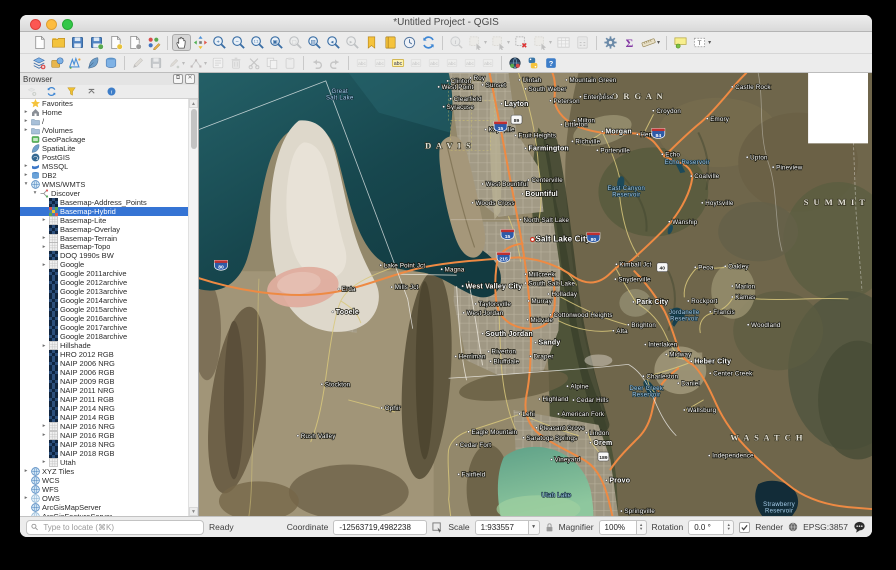 The height and width of the screenshot is (570, 896). Describe the element at coordinates (551, 63) in the screenshot. I see `help-button: ?` at that location.